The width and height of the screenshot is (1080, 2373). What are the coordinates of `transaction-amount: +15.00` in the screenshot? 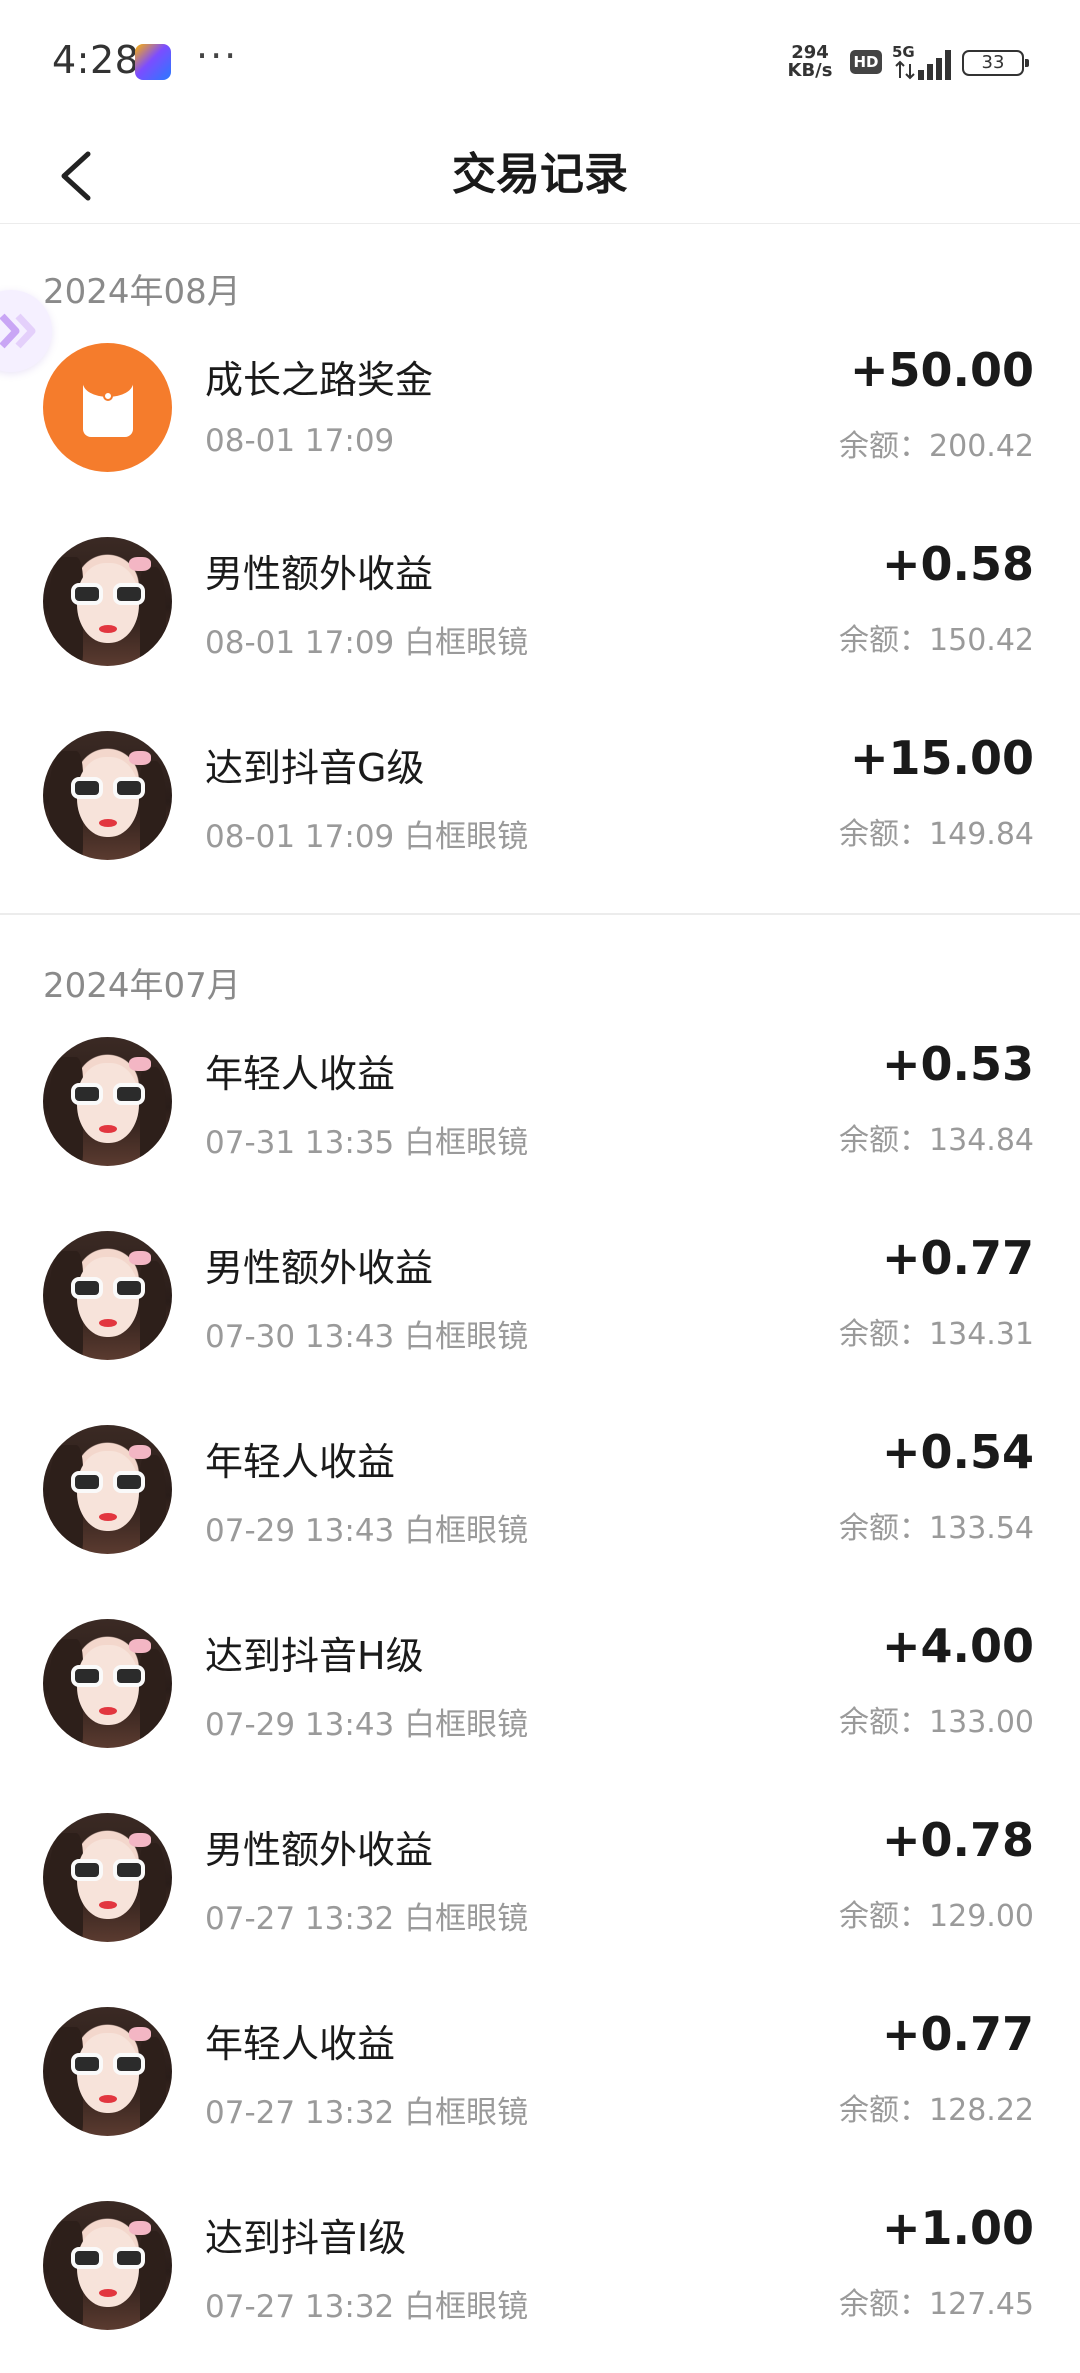 It's located at (941, 758).